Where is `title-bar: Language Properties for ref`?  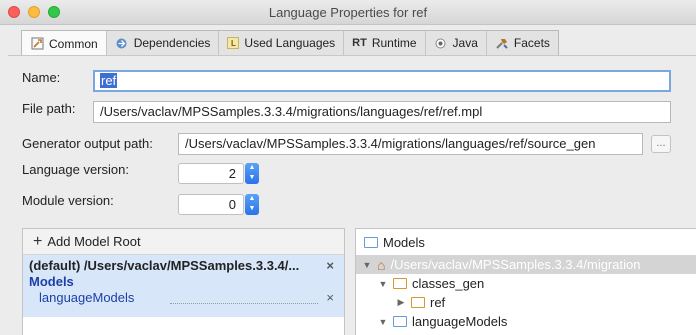
title-bar: Language Properties for ref is located at coordinates (348, 12).